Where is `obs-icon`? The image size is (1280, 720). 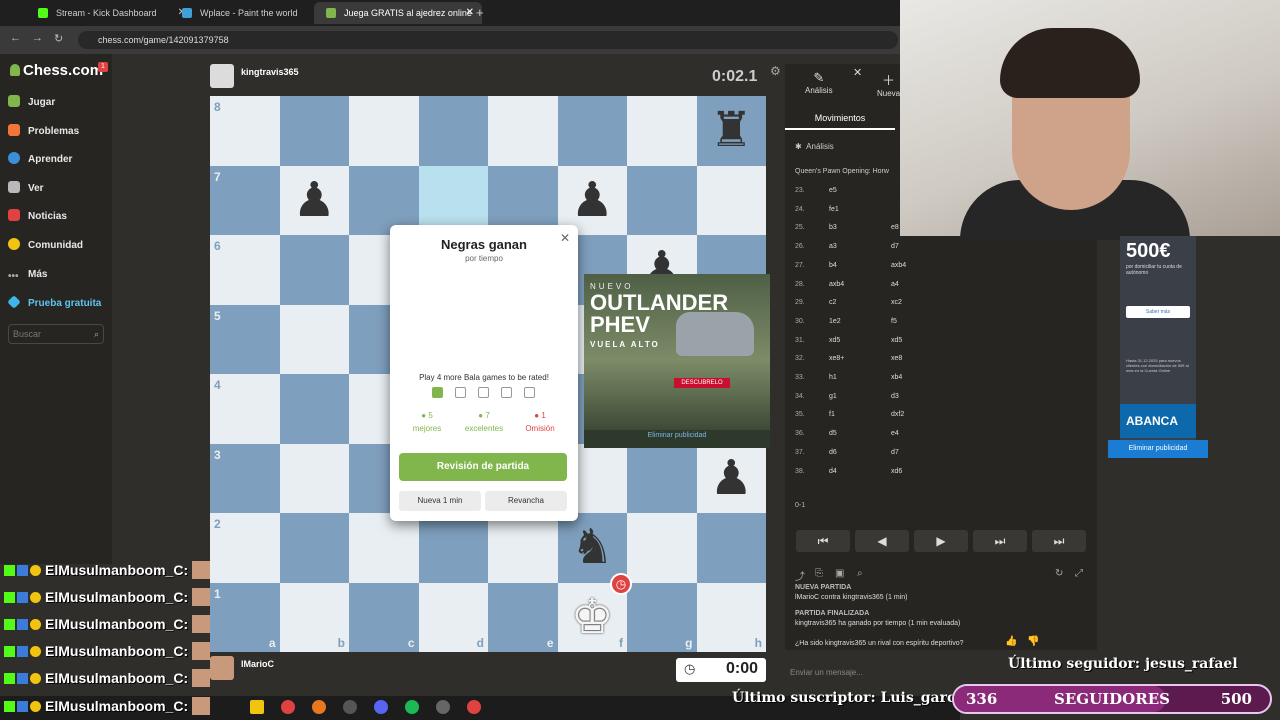
obs-icon is located at coordinates (350, 707).